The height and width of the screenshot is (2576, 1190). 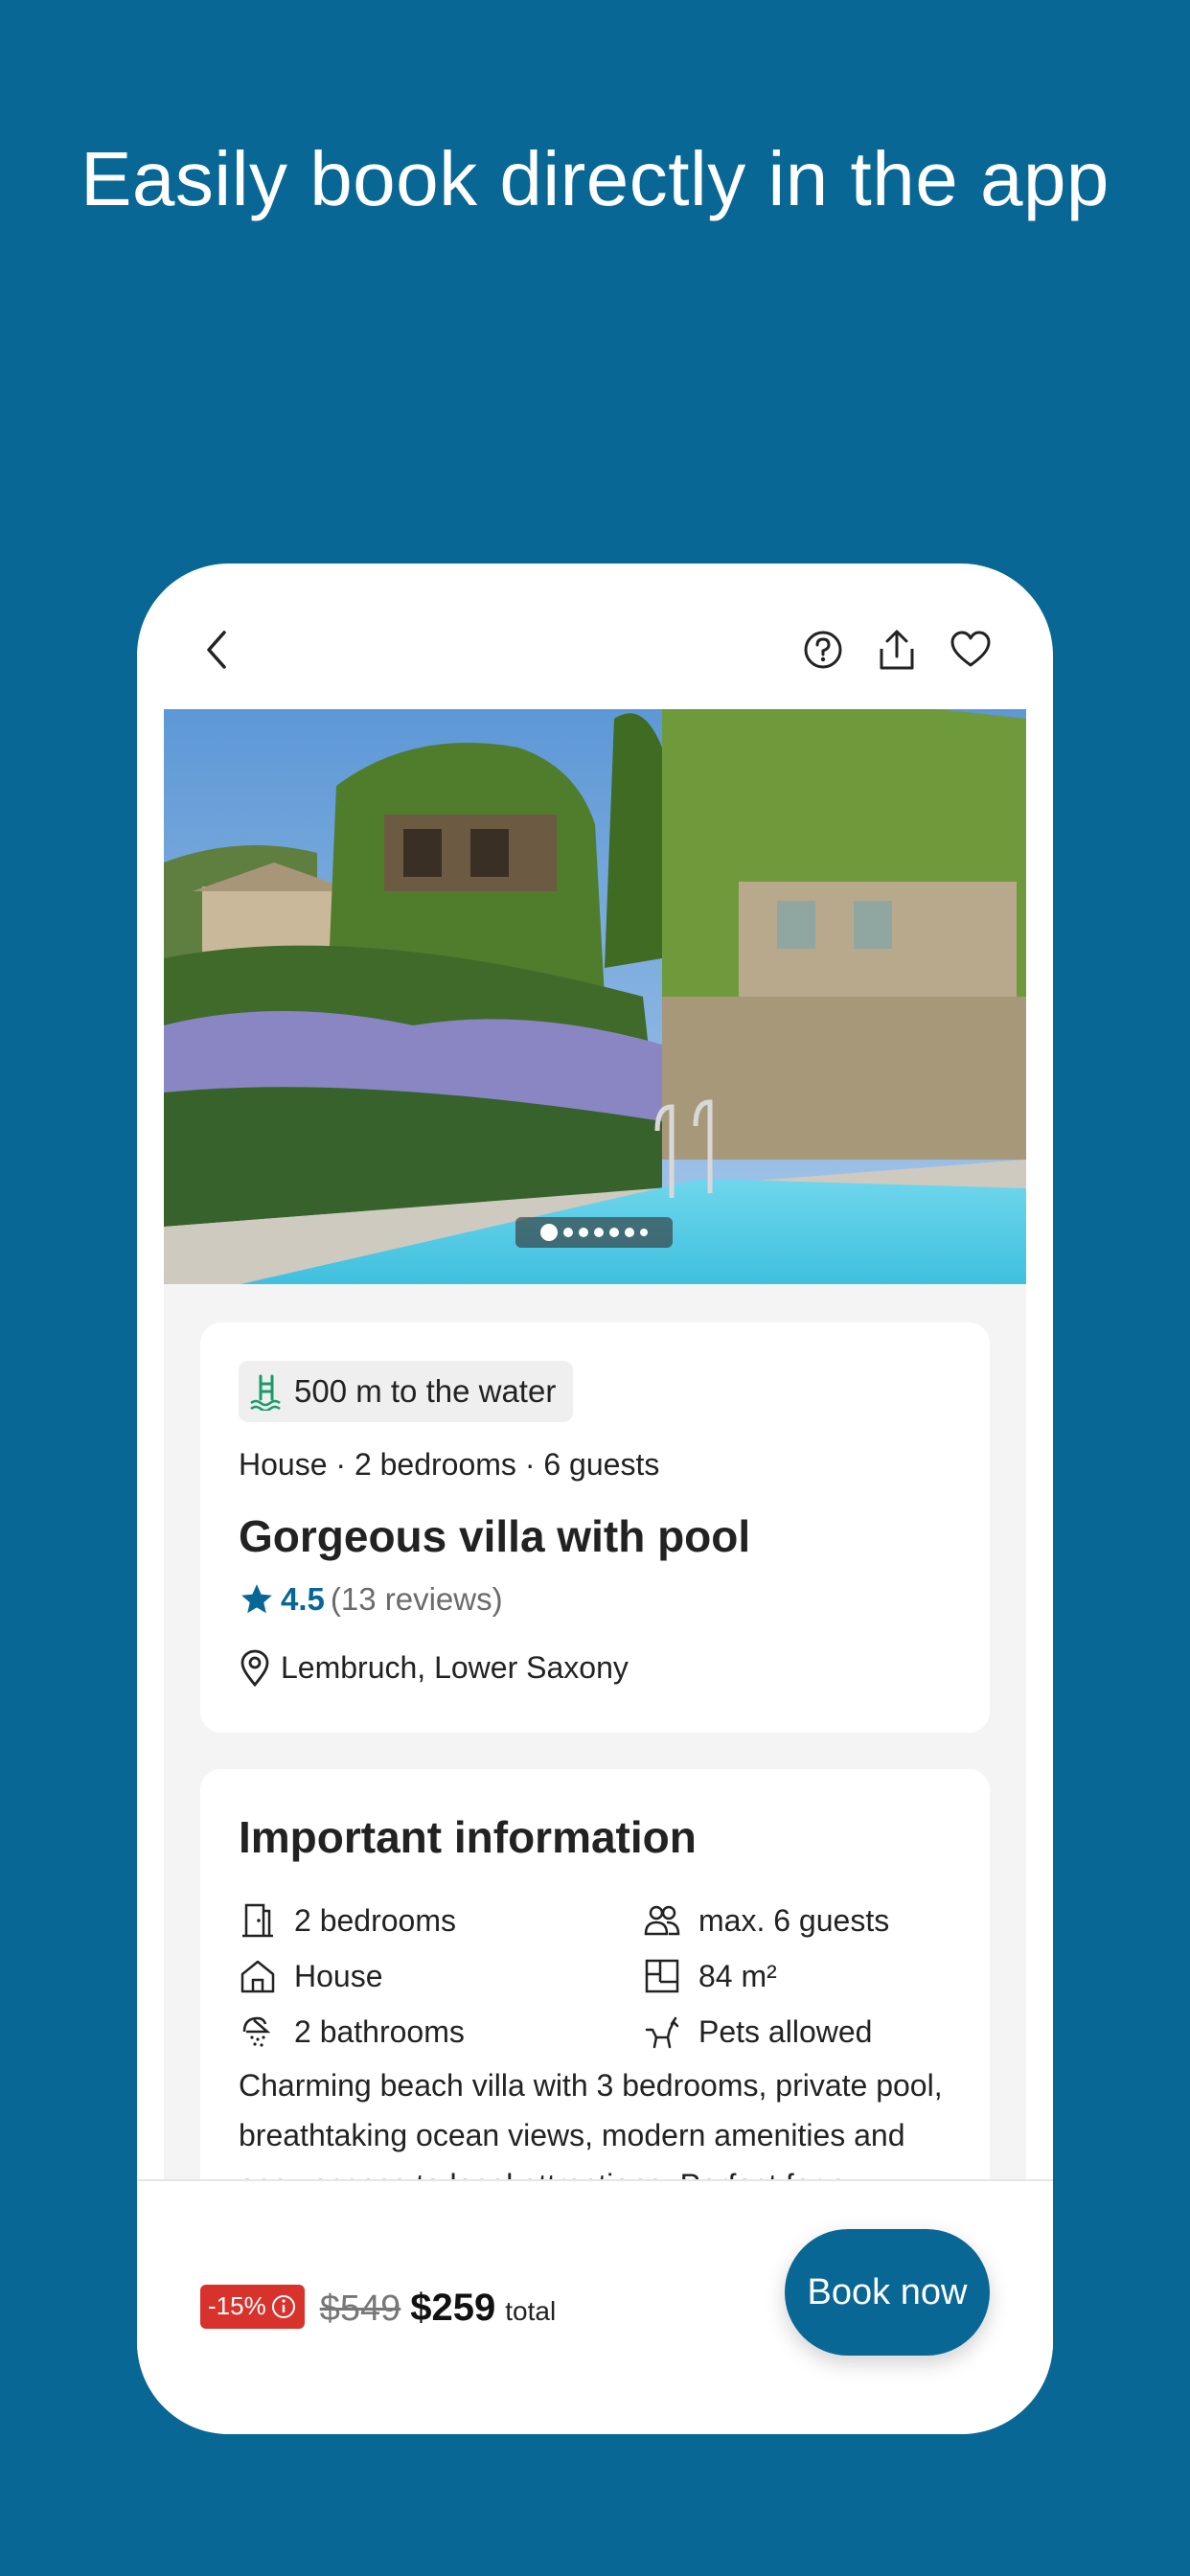 I want to click on location-text: Lembruch, Lower Saxony, so click(x=455, y=1667).